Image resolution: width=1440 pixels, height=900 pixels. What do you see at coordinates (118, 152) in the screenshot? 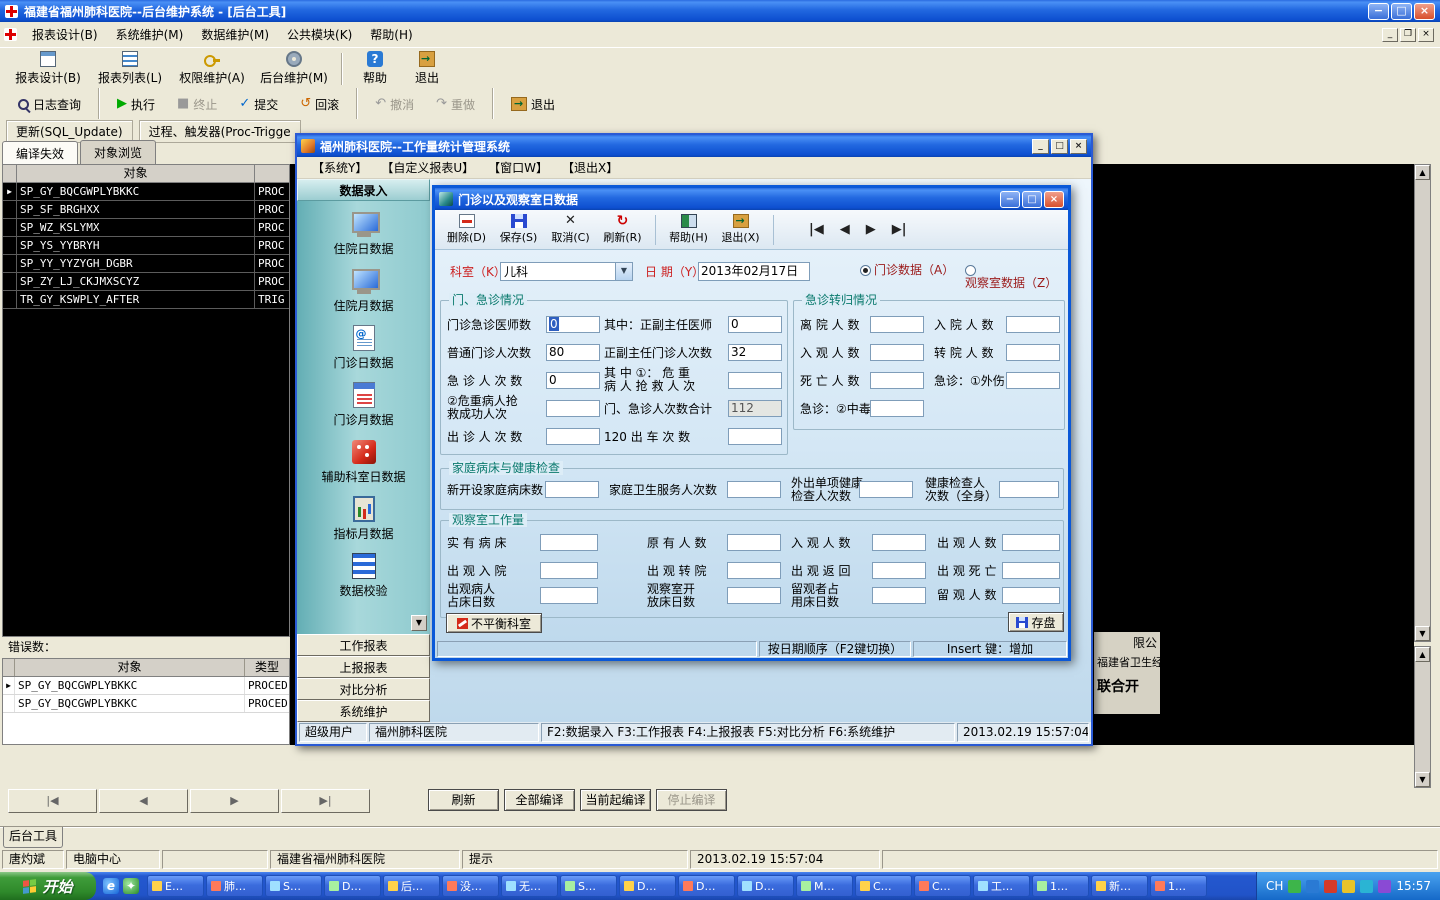
I see `tab-object-browse: 对象浏览` at bounding box center [118, 152].